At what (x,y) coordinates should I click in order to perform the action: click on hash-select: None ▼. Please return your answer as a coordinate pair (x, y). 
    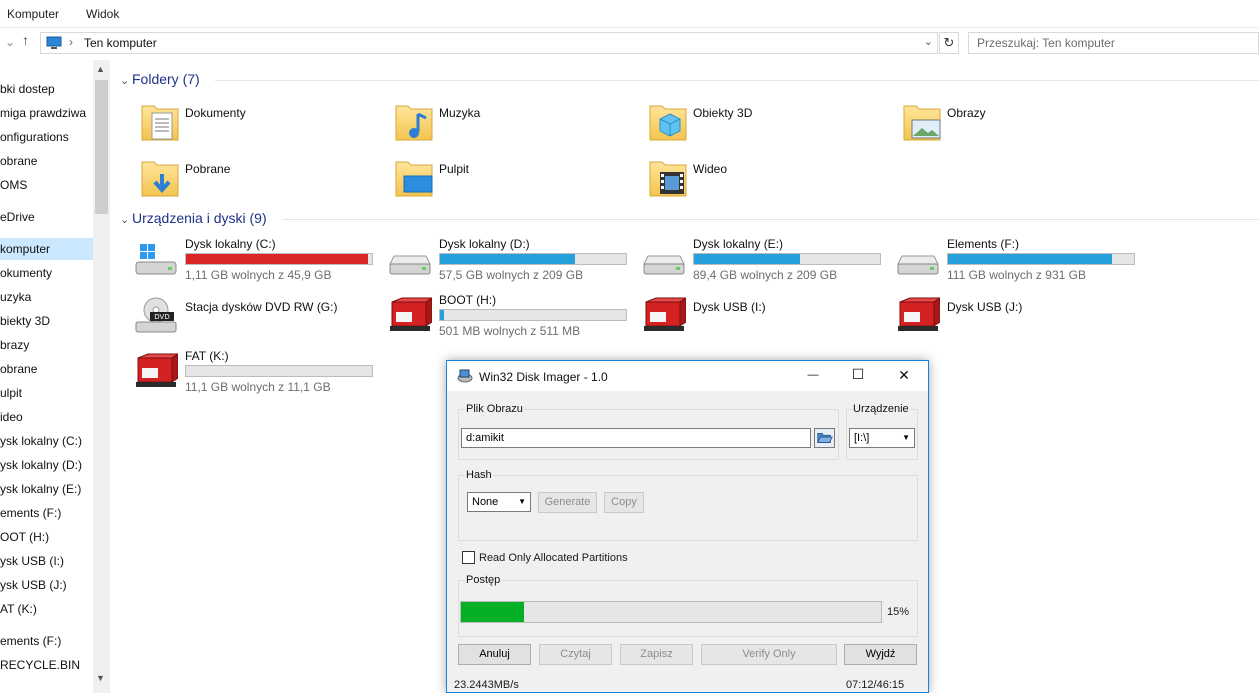
    Looking at the image, I should click on (499, 502).